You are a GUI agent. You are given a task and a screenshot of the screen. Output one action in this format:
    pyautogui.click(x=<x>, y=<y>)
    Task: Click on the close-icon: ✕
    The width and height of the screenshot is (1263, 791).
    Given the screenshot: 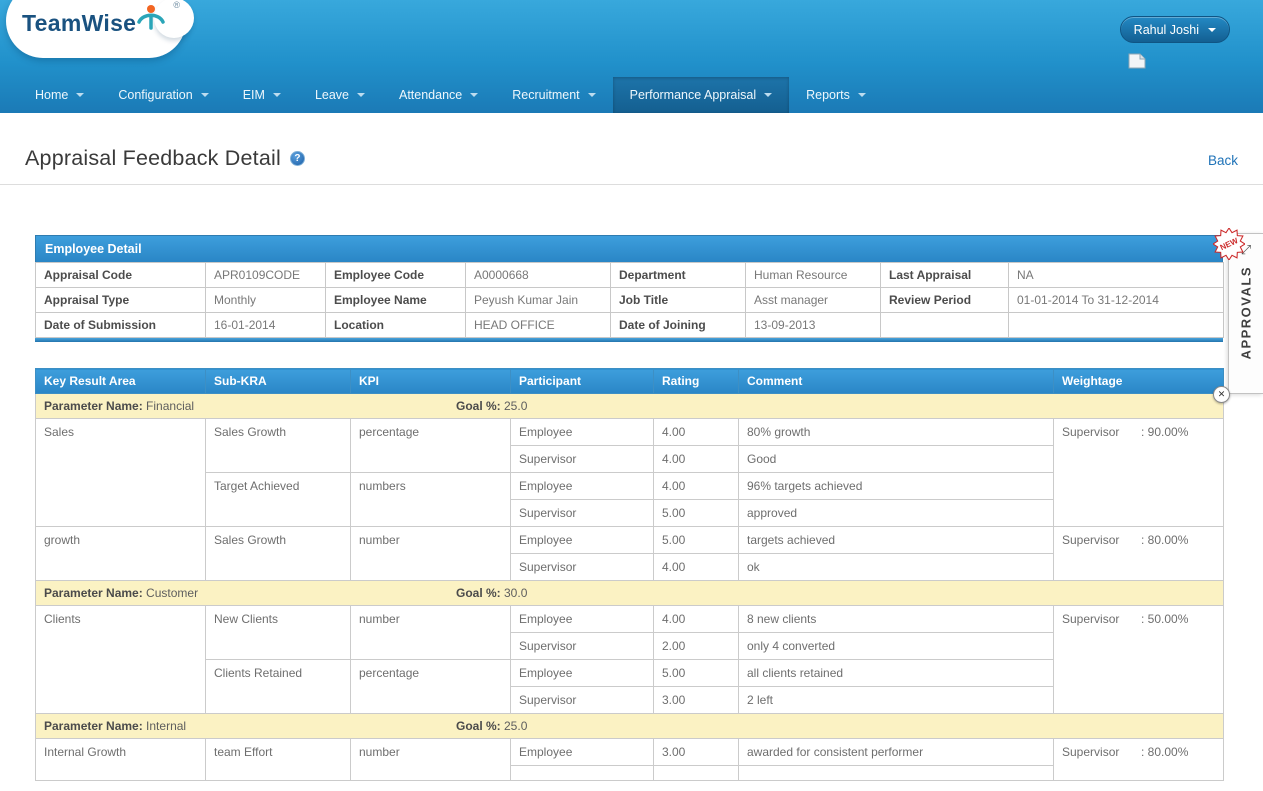 What is the action you would take?
    pyautogui.click(x=1221, y=394)
    